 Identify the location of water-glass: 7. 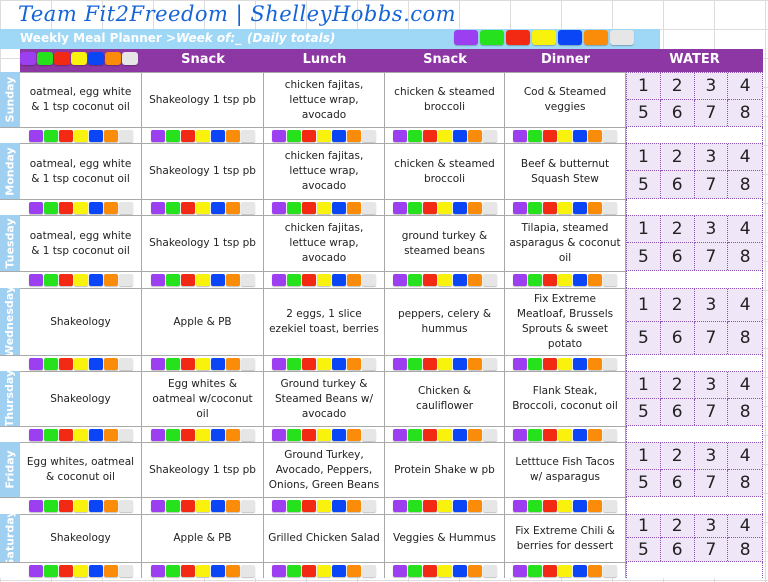
(712, 337).